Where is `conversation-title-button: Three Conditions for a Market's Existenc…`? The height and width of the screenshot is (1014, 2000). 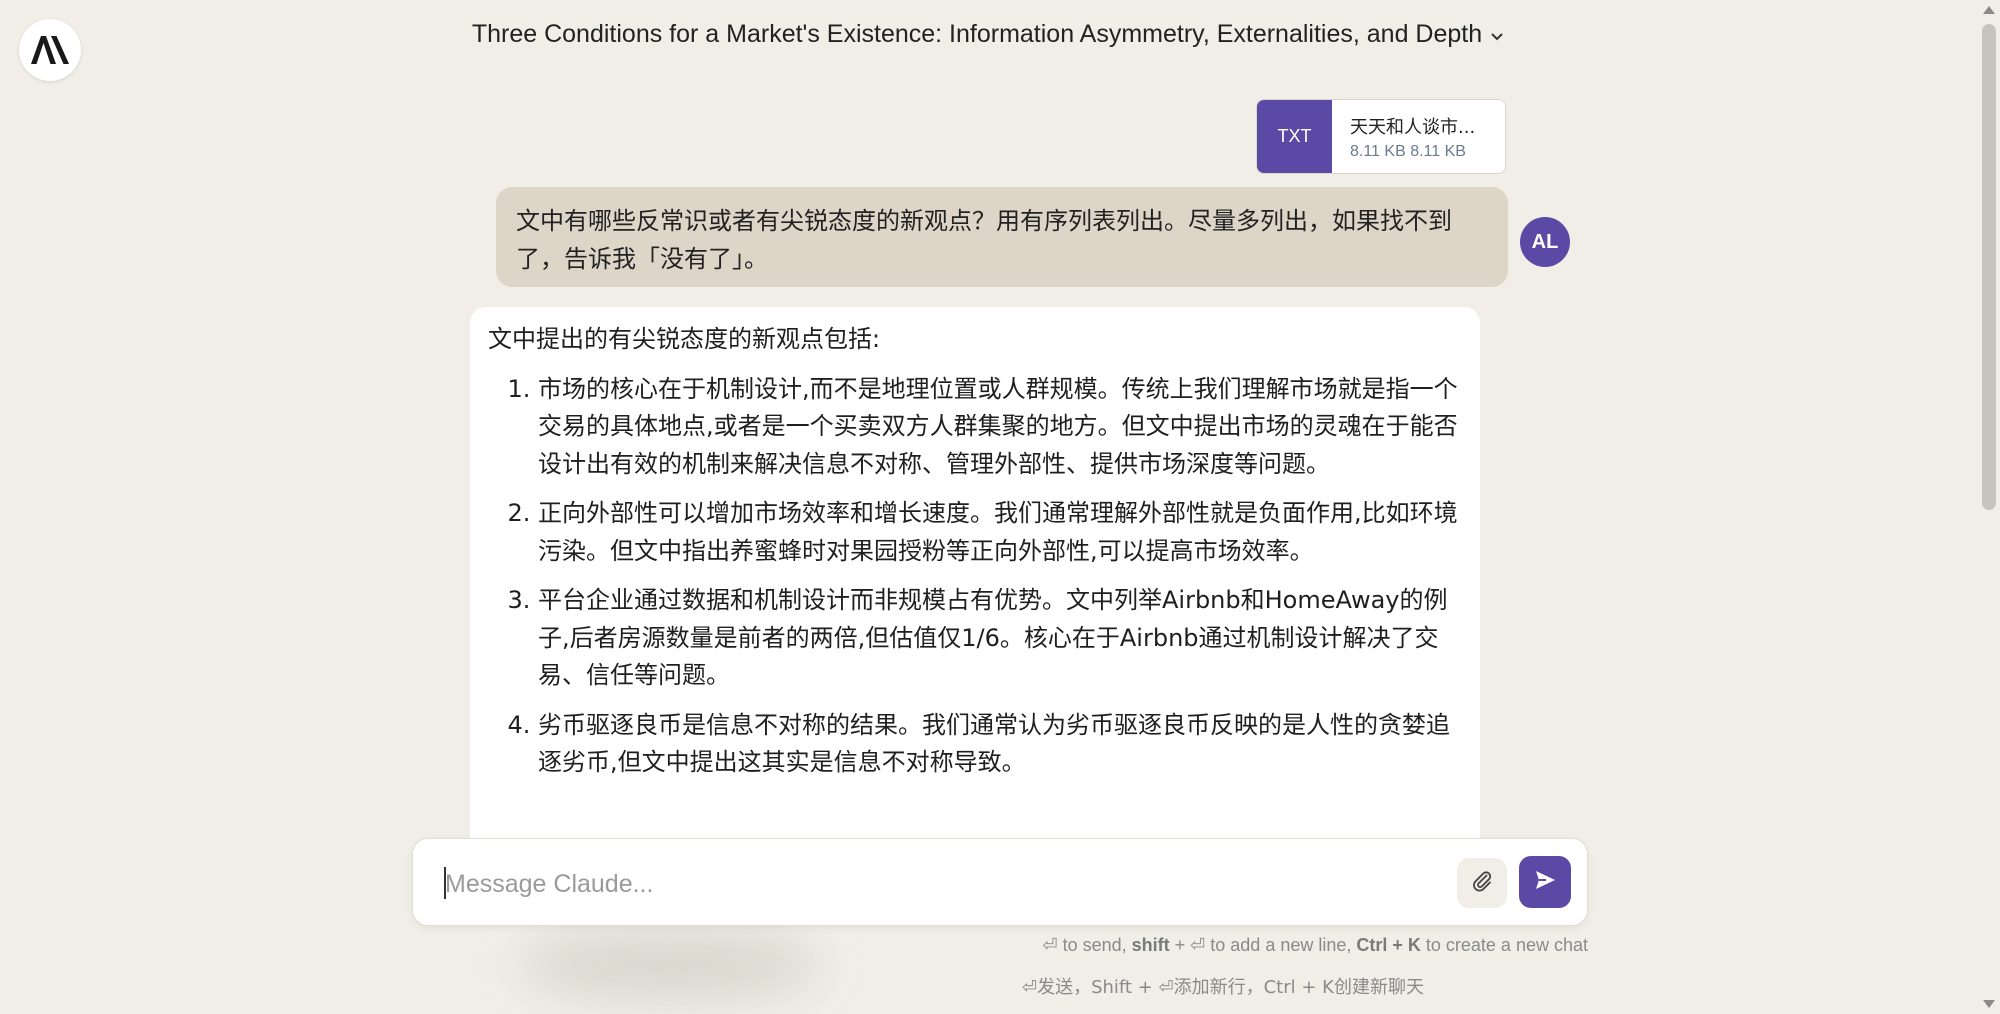 conversation-title-button: Three Conditions for a Market's Existenc… is located at coordinates (988, 34).